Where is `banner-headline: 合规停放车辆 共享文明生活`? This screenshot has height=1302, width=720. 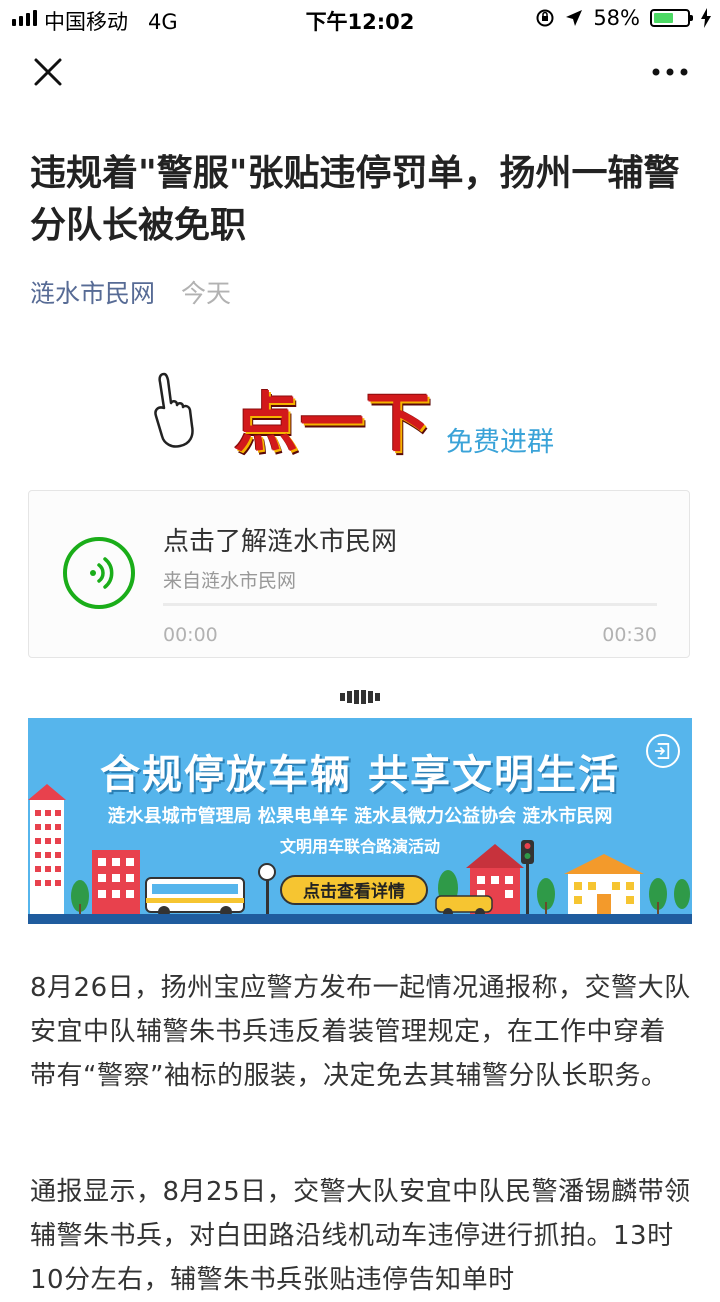
banner-headline: 合规停放车辆 共享文明生活 is located at coordinates (360, 775).